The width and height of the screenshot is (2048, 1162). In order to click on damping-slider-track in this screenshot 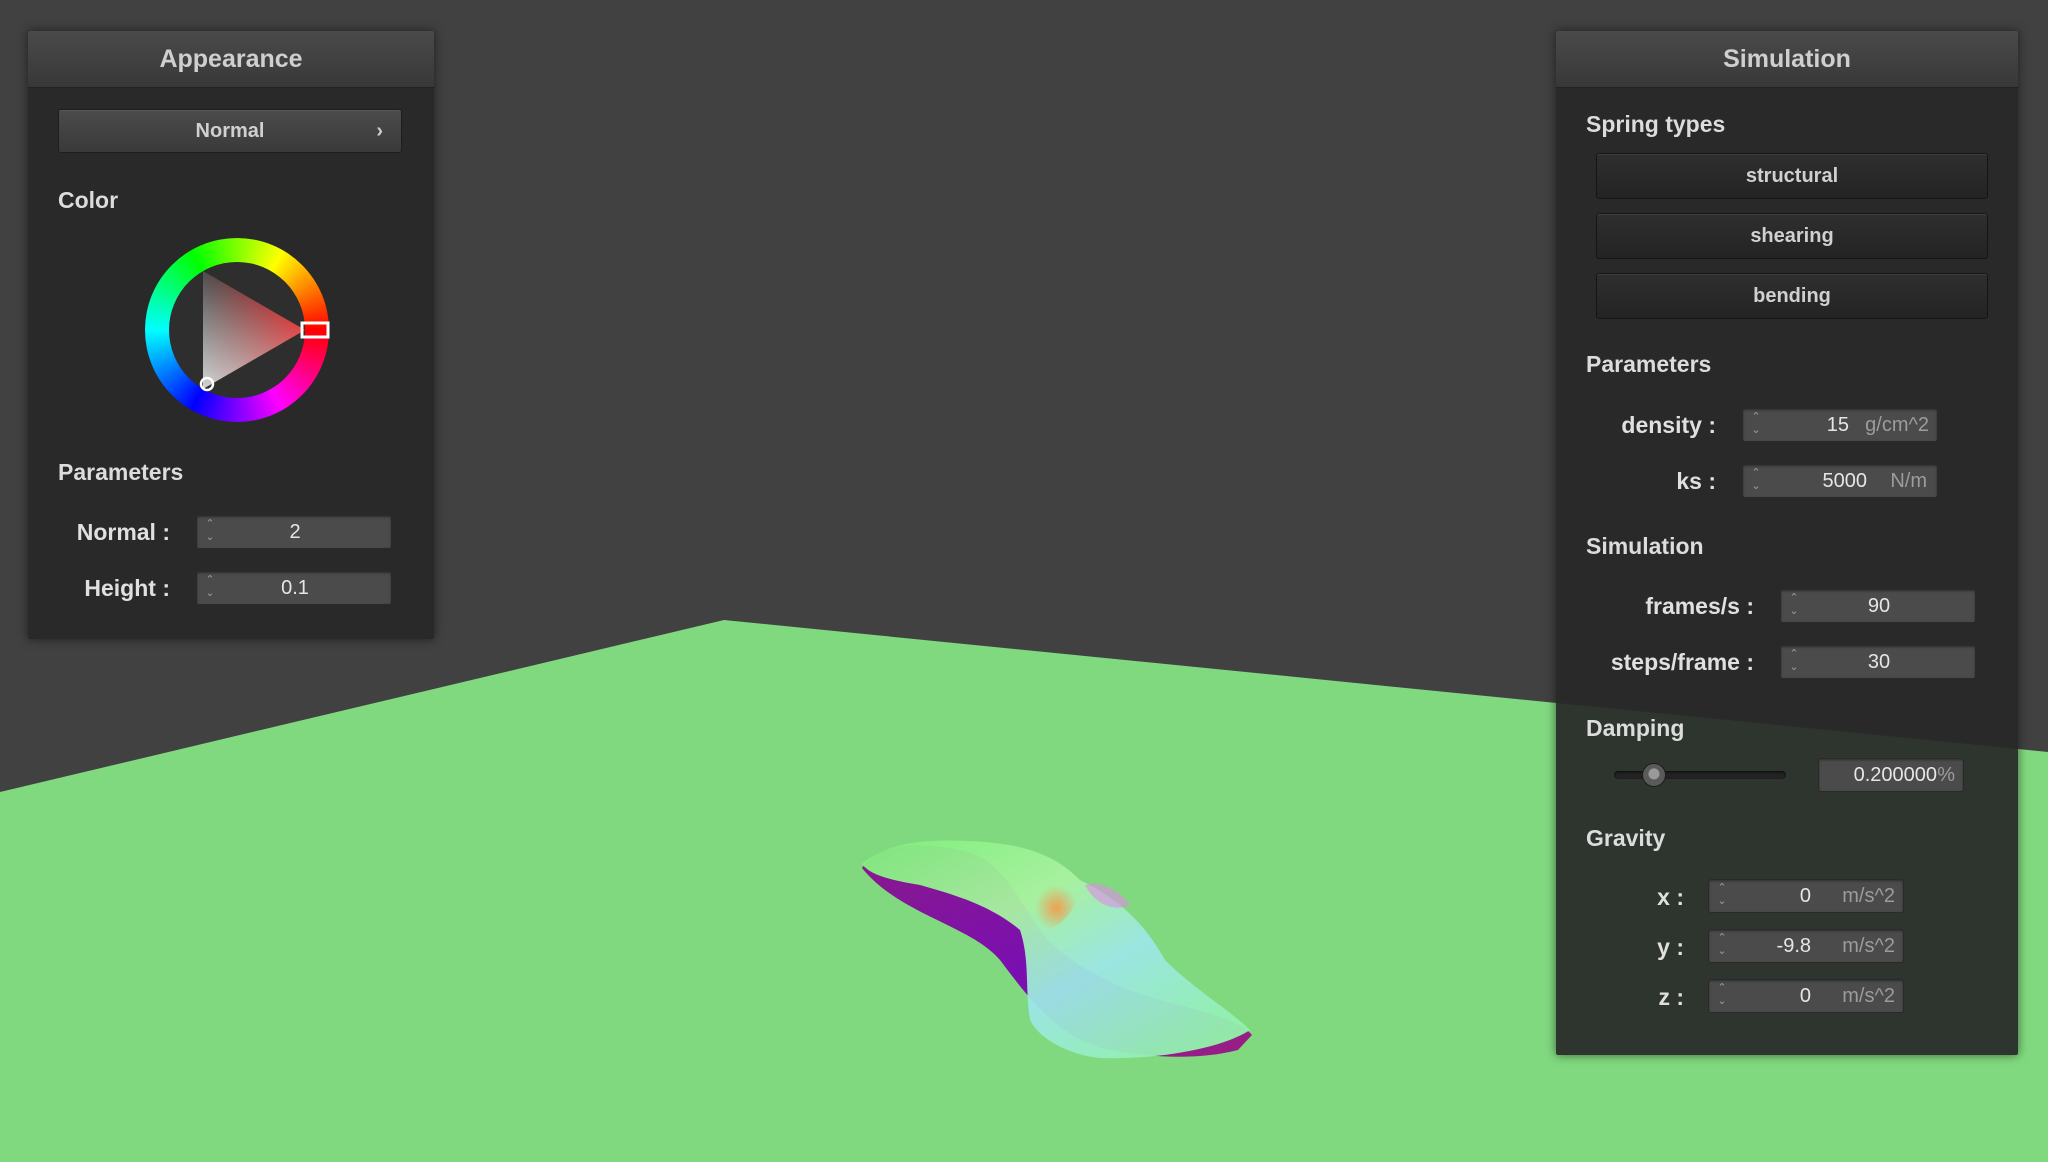, I will do `click(1700, 775)`.